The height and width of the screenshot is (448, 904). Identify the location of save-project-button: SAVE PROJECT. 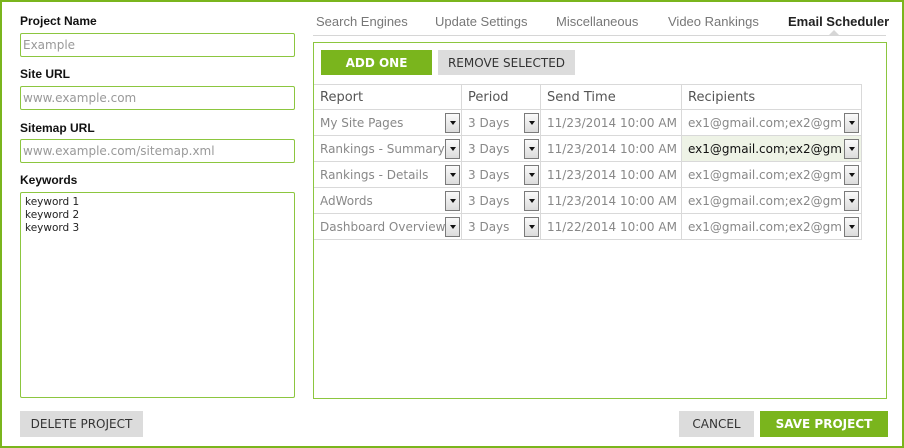
(824, 424).